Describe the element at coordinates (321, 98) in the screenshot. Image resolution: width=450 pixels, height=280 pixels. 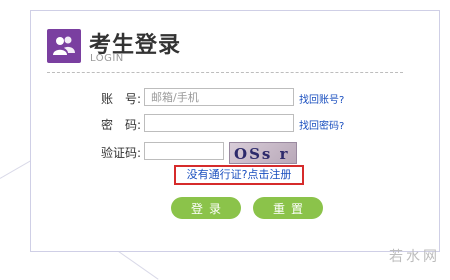
I see `find-account-link: 找回账号?` at that location.